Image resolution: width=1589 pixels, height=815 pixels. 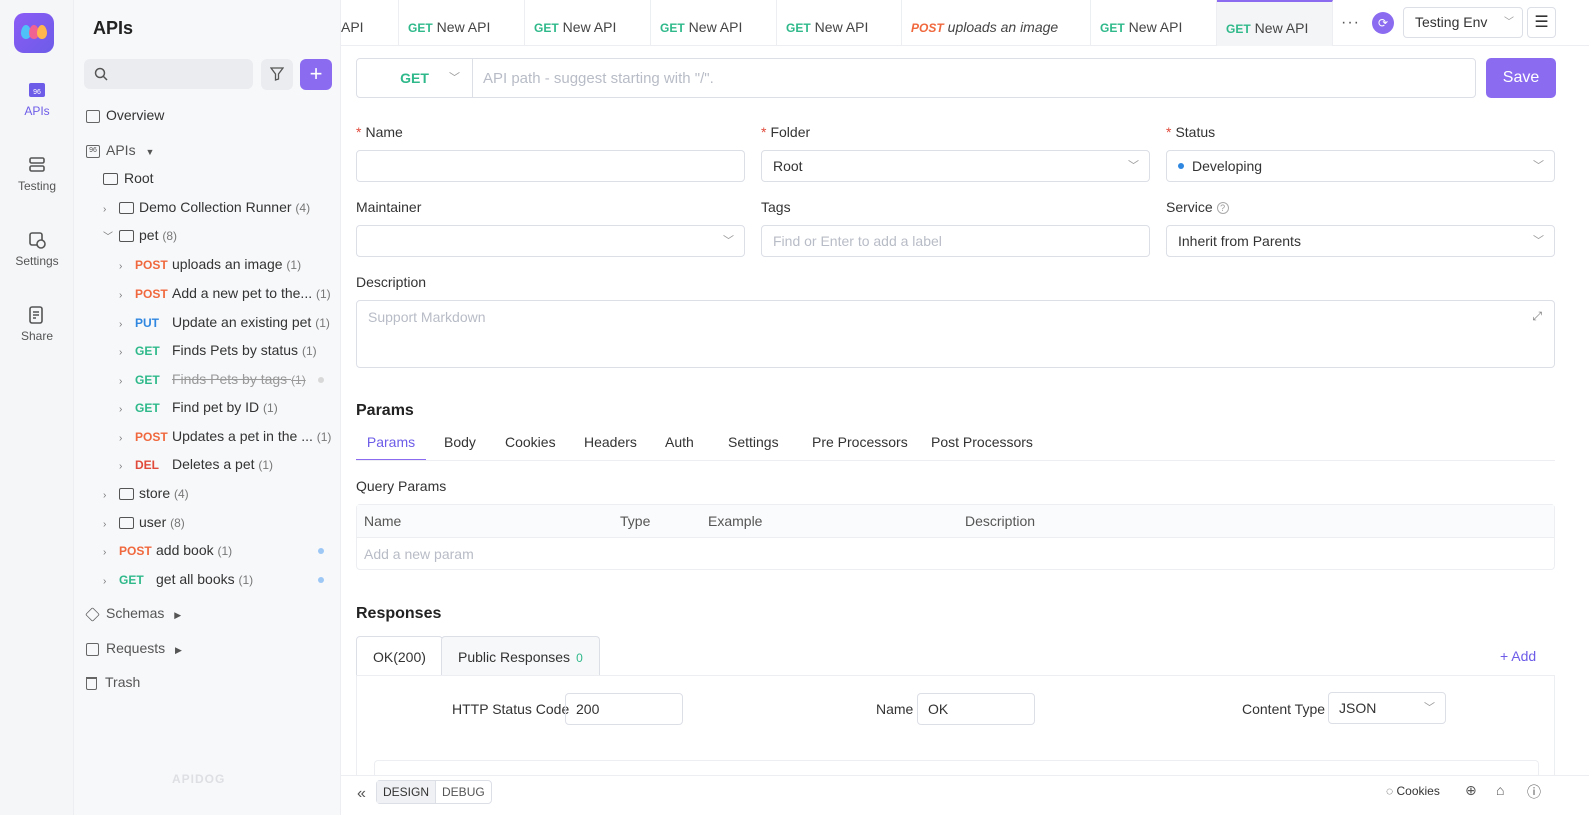 I want to click on tree-api-item: › POST Updates a pet in the ... (1), so click(x=207, y=436).